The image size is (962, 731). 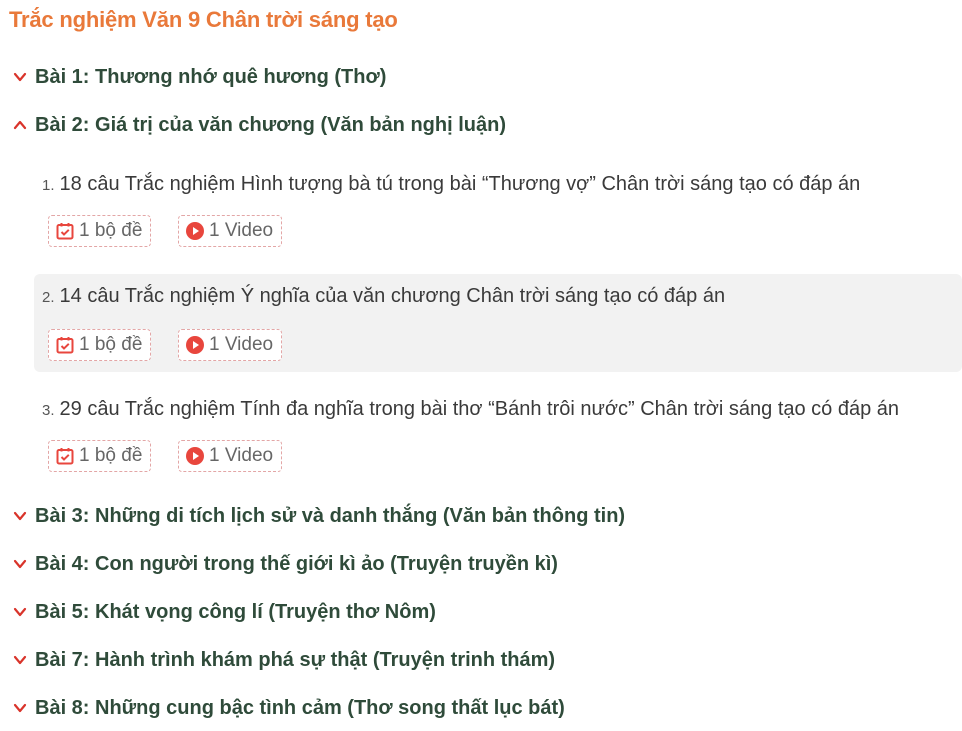 I want to click on sub-item-number: 2., so click(x=48, y=297).